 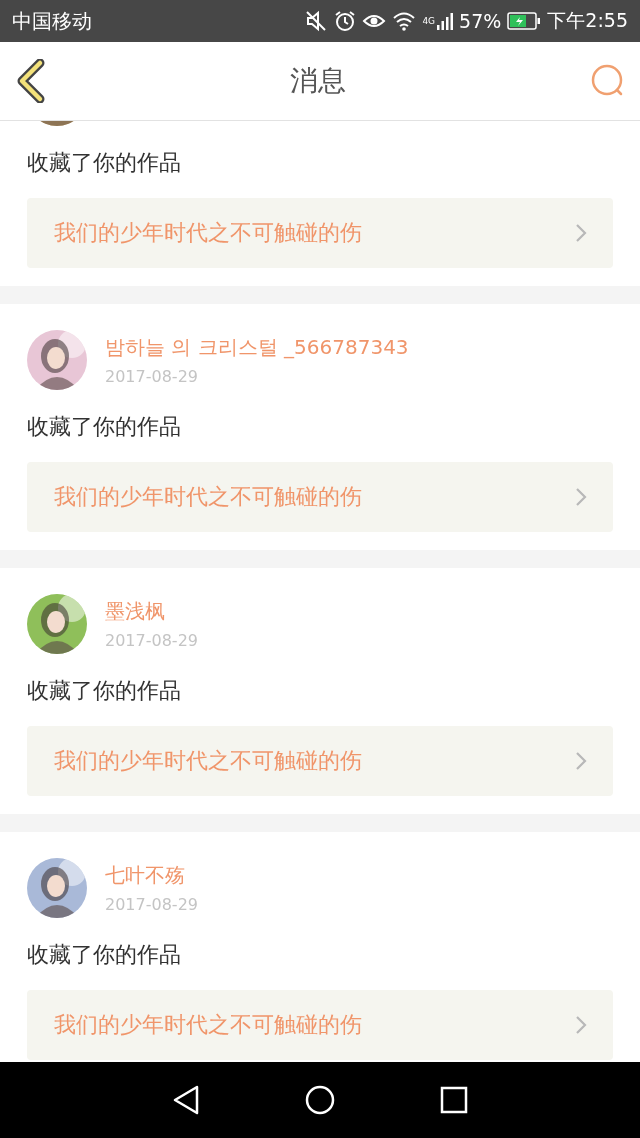 What do you see at coordinates (445, 21) in the screenshot?
I see `signal-icon` at bounding box center [445, 21].